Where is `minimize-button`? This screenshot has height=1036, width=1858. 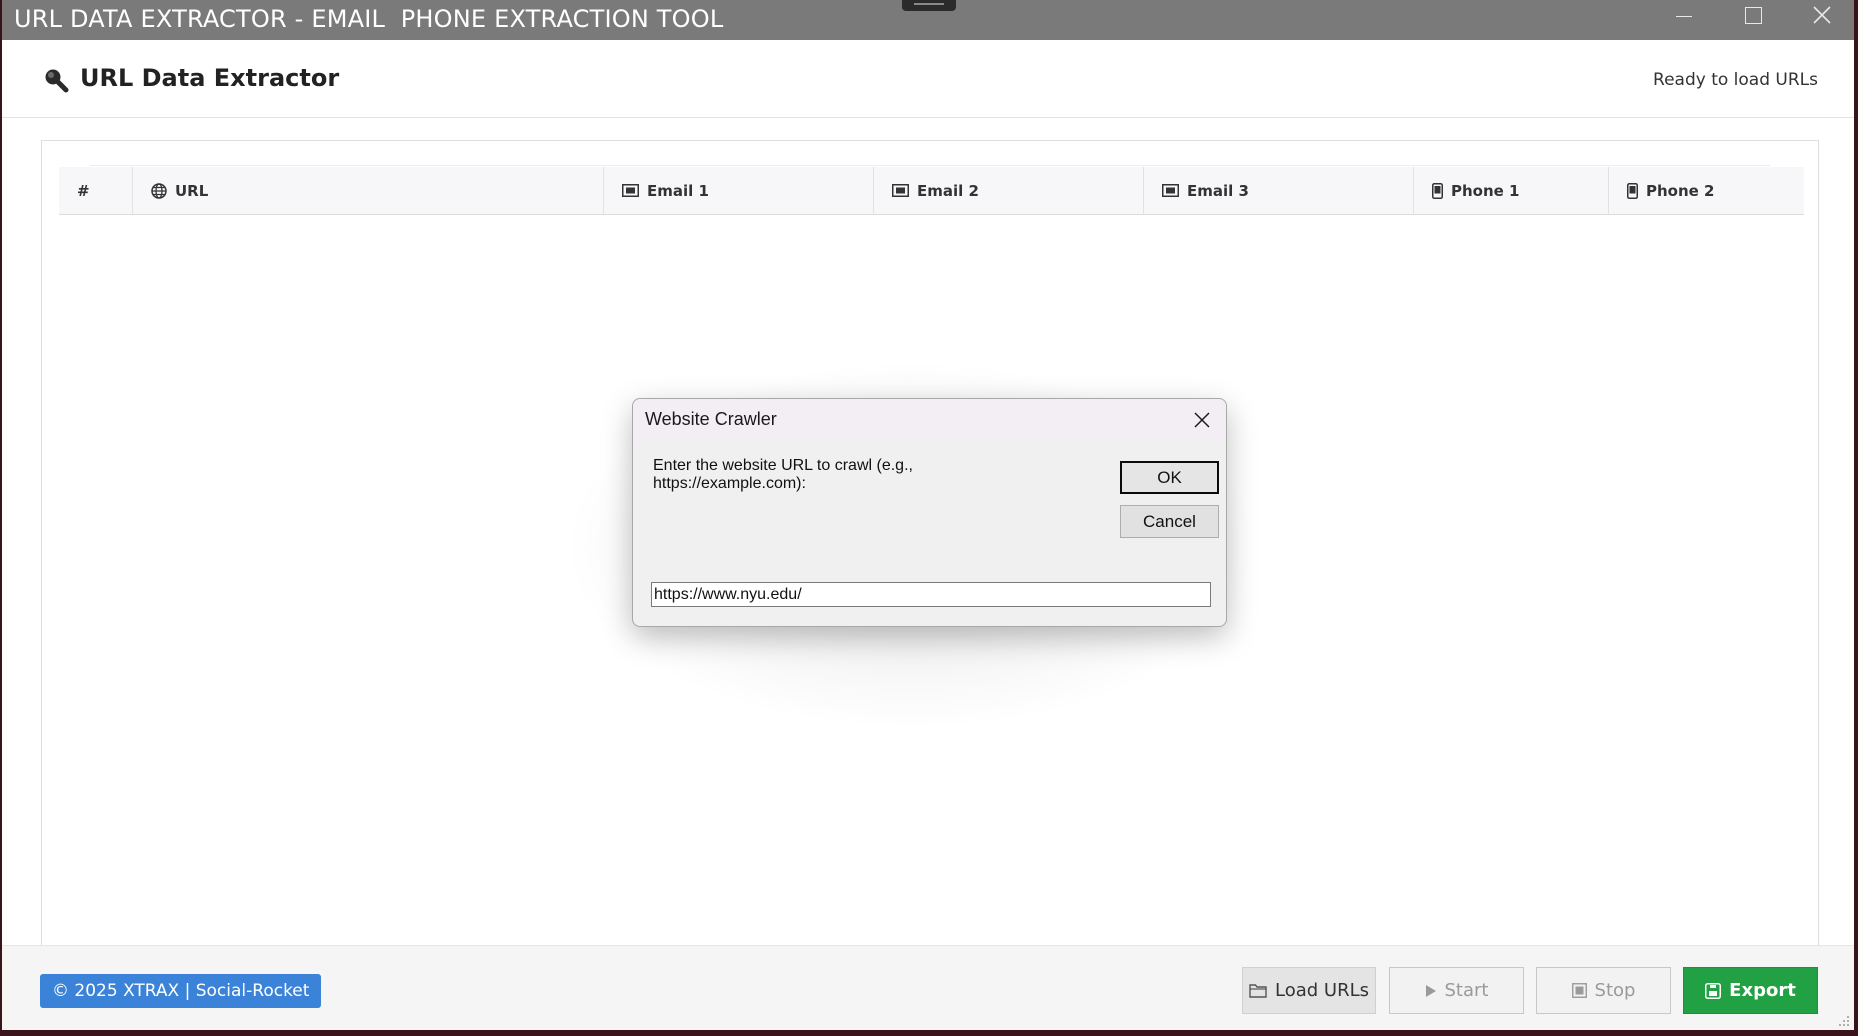
minimize-button is located at coordinates (1684, 18).